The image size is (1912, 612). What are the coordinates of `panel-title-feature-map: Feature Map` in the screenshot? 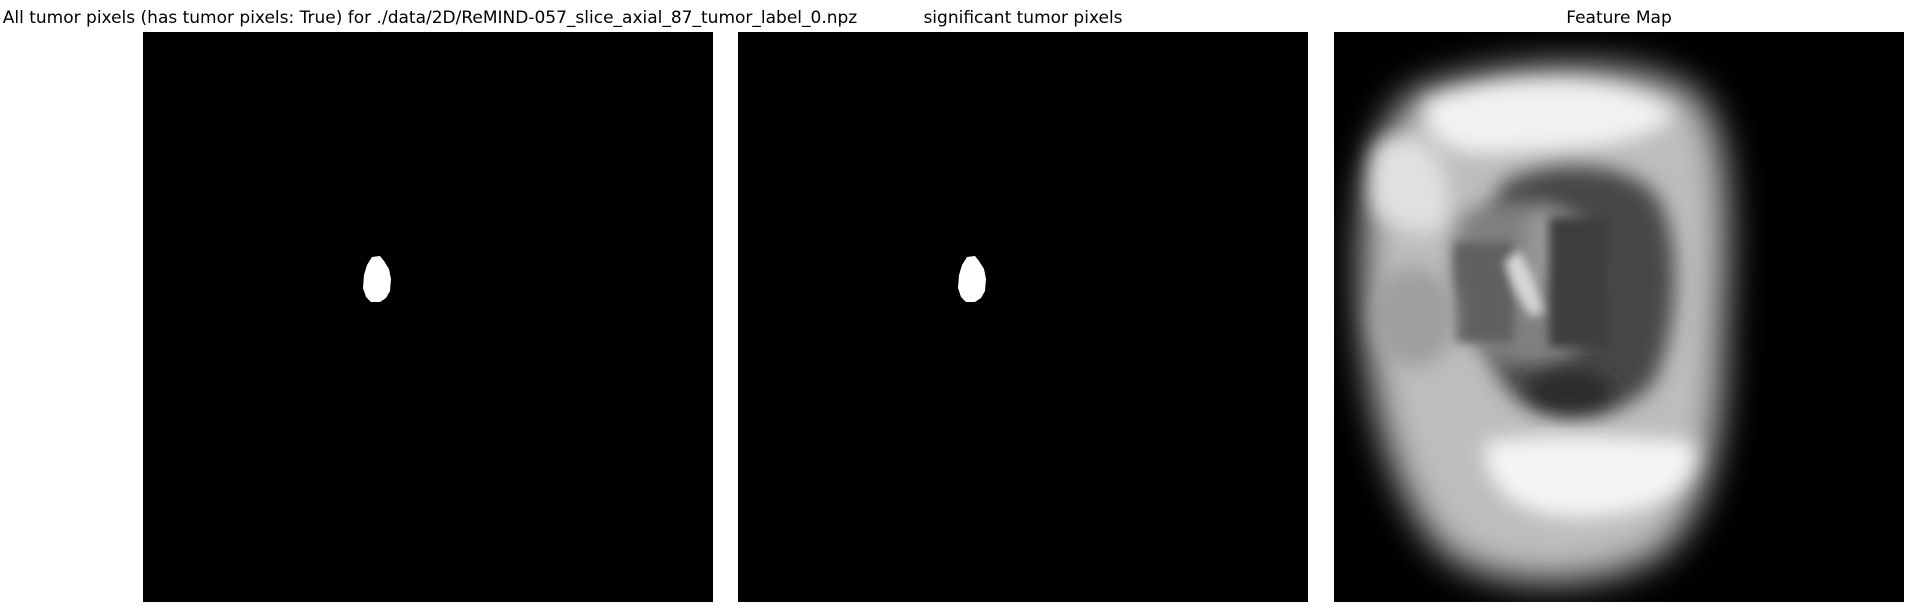 It's located at (1619, 18).